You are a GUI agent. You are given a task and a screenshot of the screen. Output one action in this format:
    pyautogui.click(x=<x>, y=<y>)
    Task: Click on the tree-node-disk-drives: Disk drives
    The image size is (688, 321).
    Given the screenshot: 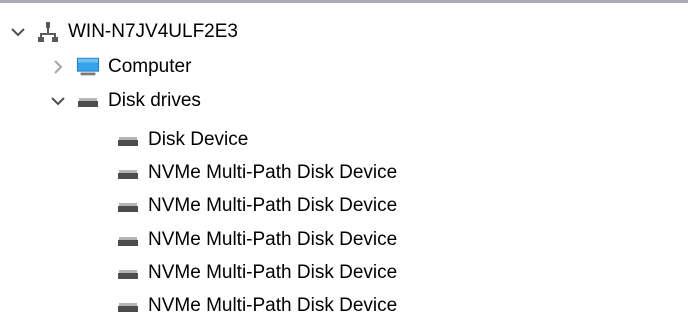 What is the action you would take?
    pyautogui.click(x=125, y=101)
    